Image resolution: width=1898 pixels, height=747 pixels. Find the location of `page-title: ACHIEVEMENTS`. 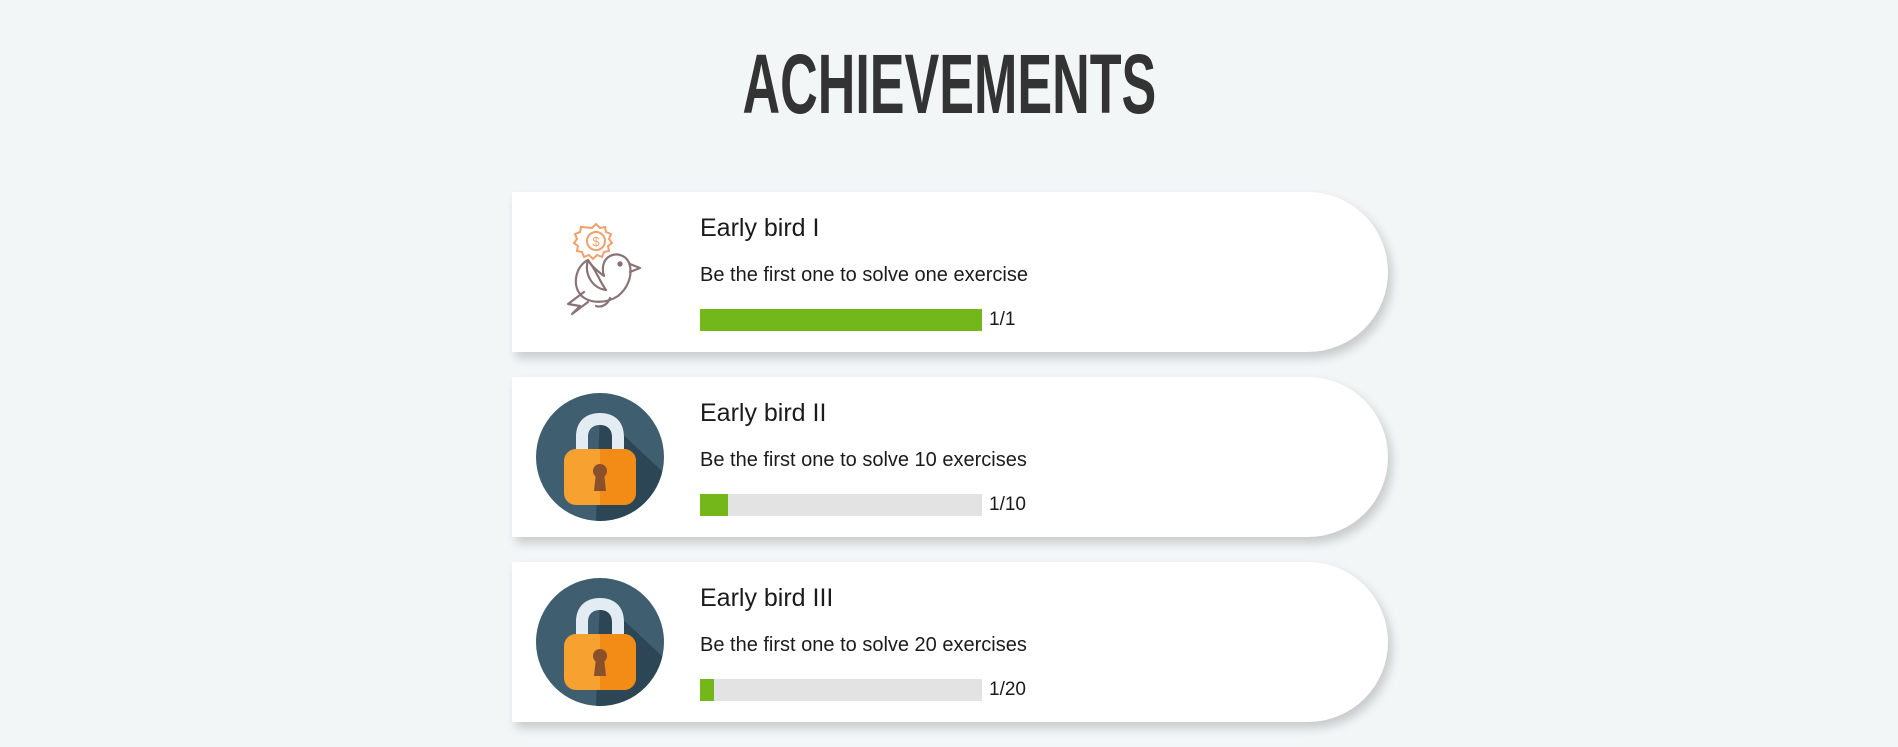

page-title: ACHIEVEMENTS is located at coordinates (949, 84).